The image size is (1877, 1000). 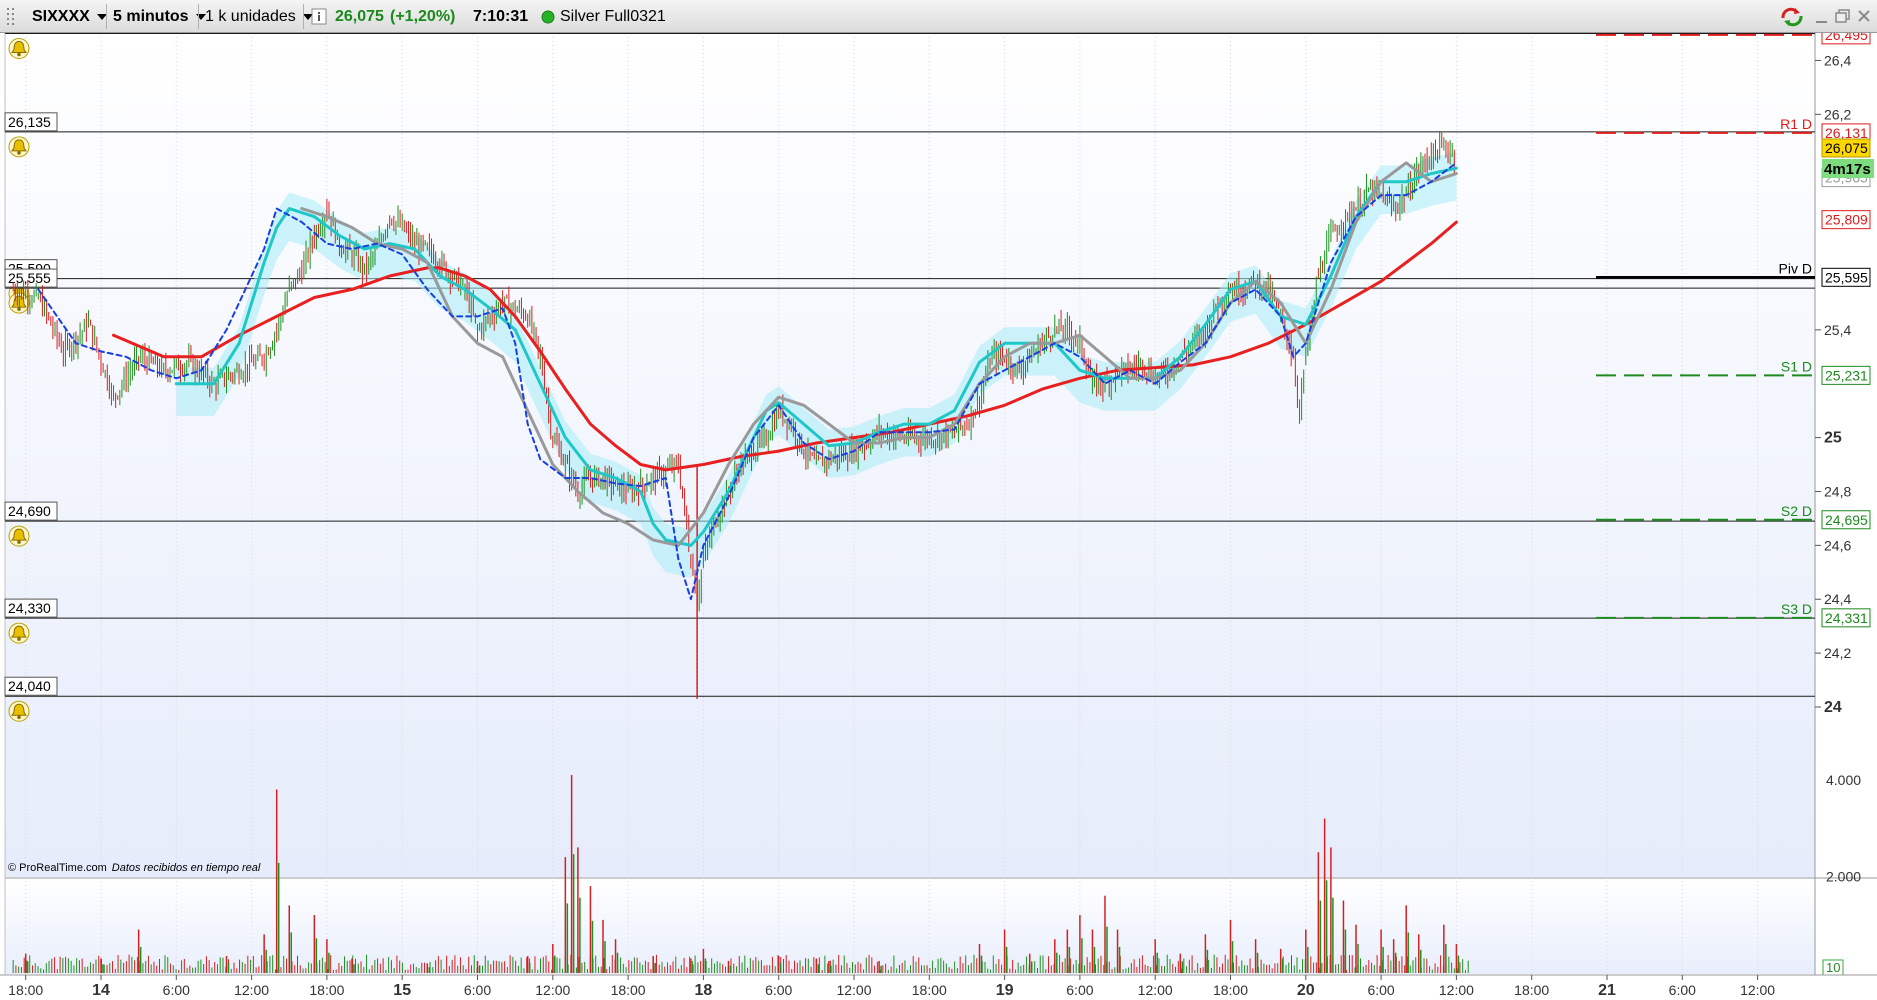 I want to click on info-icon, so click(x=319, y=16).